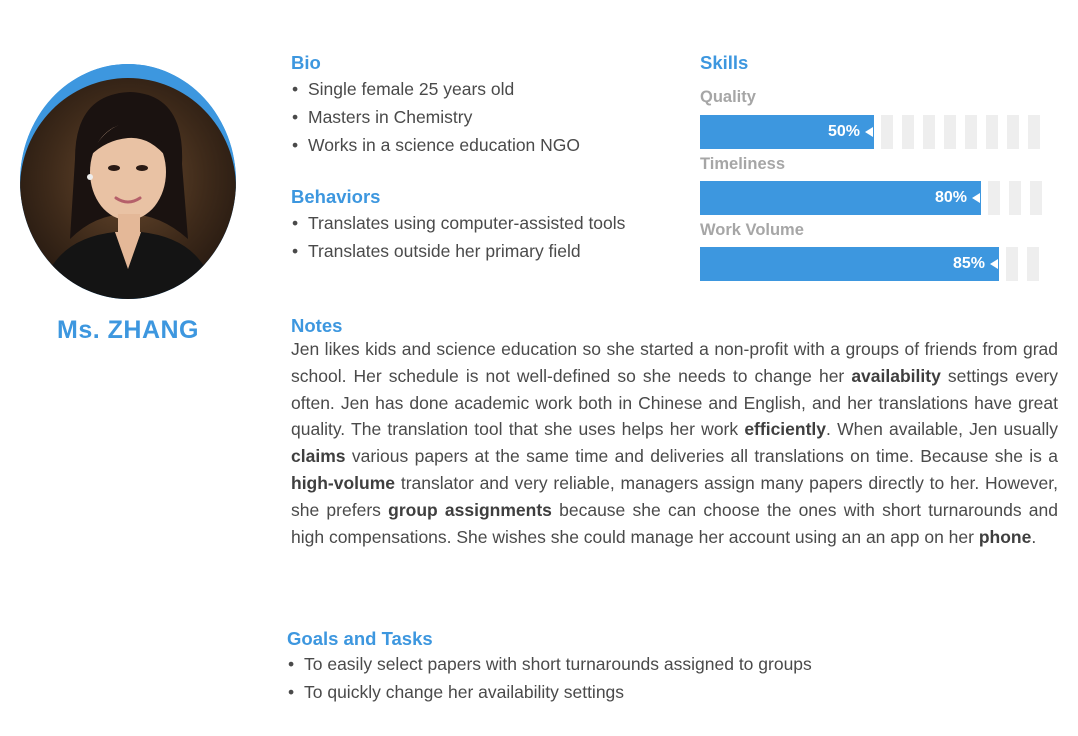  I want to click on bio-item: Works in a science education NGO, so click(481, 145).